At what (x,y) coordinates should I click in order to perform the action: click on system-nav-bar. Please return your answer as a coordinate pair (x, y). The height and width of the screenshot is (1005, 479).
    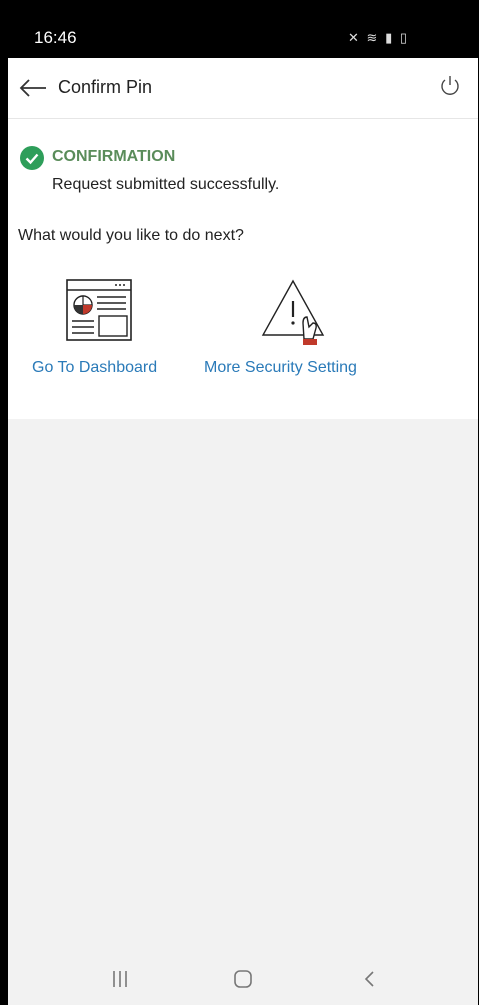
    Looking at the image, I should click on (243, 979).